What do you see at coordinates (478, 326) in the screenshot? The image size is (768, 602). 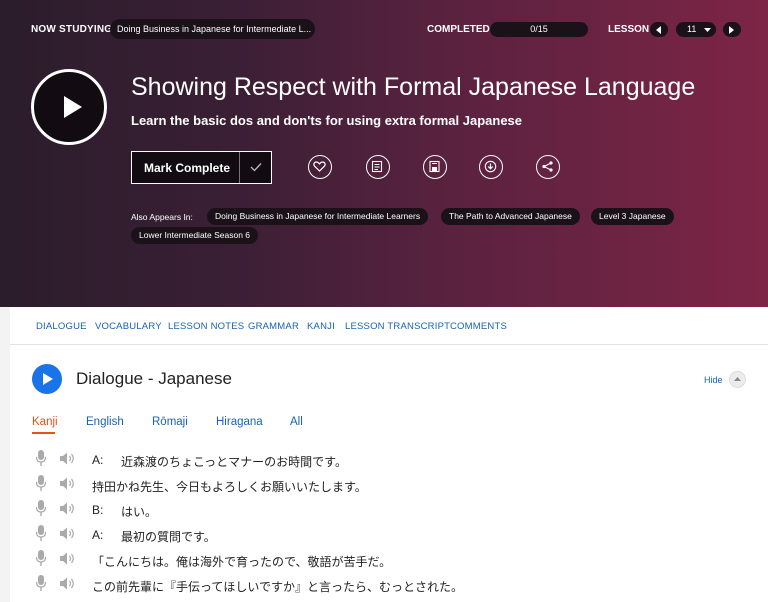 I see `tab-comments: COMMENTS` at bounding box center [478, 326].